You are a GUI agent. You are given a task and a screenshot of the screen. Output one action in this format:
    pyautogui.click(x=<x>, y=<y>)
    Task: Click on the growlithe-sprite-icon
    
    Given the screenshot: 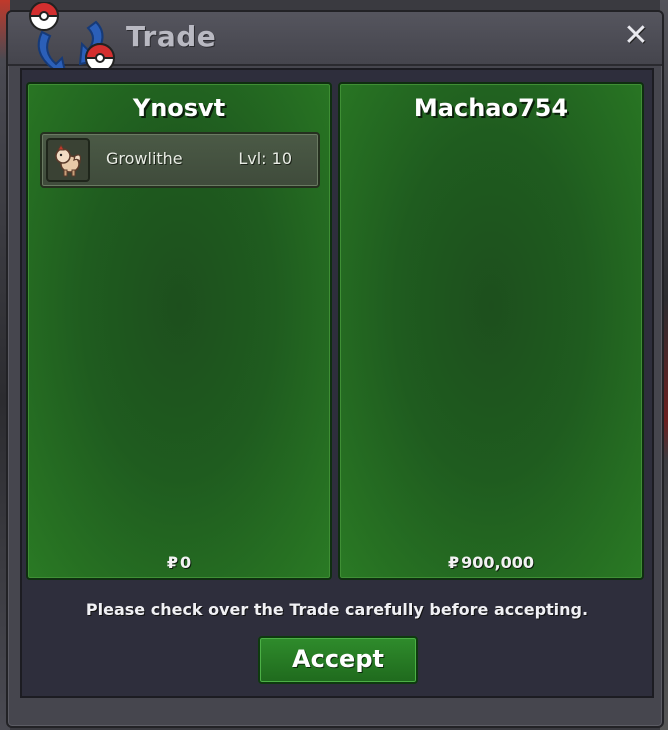 What is the action you would take?
    pyautogui.click(x=68, y=160)
    